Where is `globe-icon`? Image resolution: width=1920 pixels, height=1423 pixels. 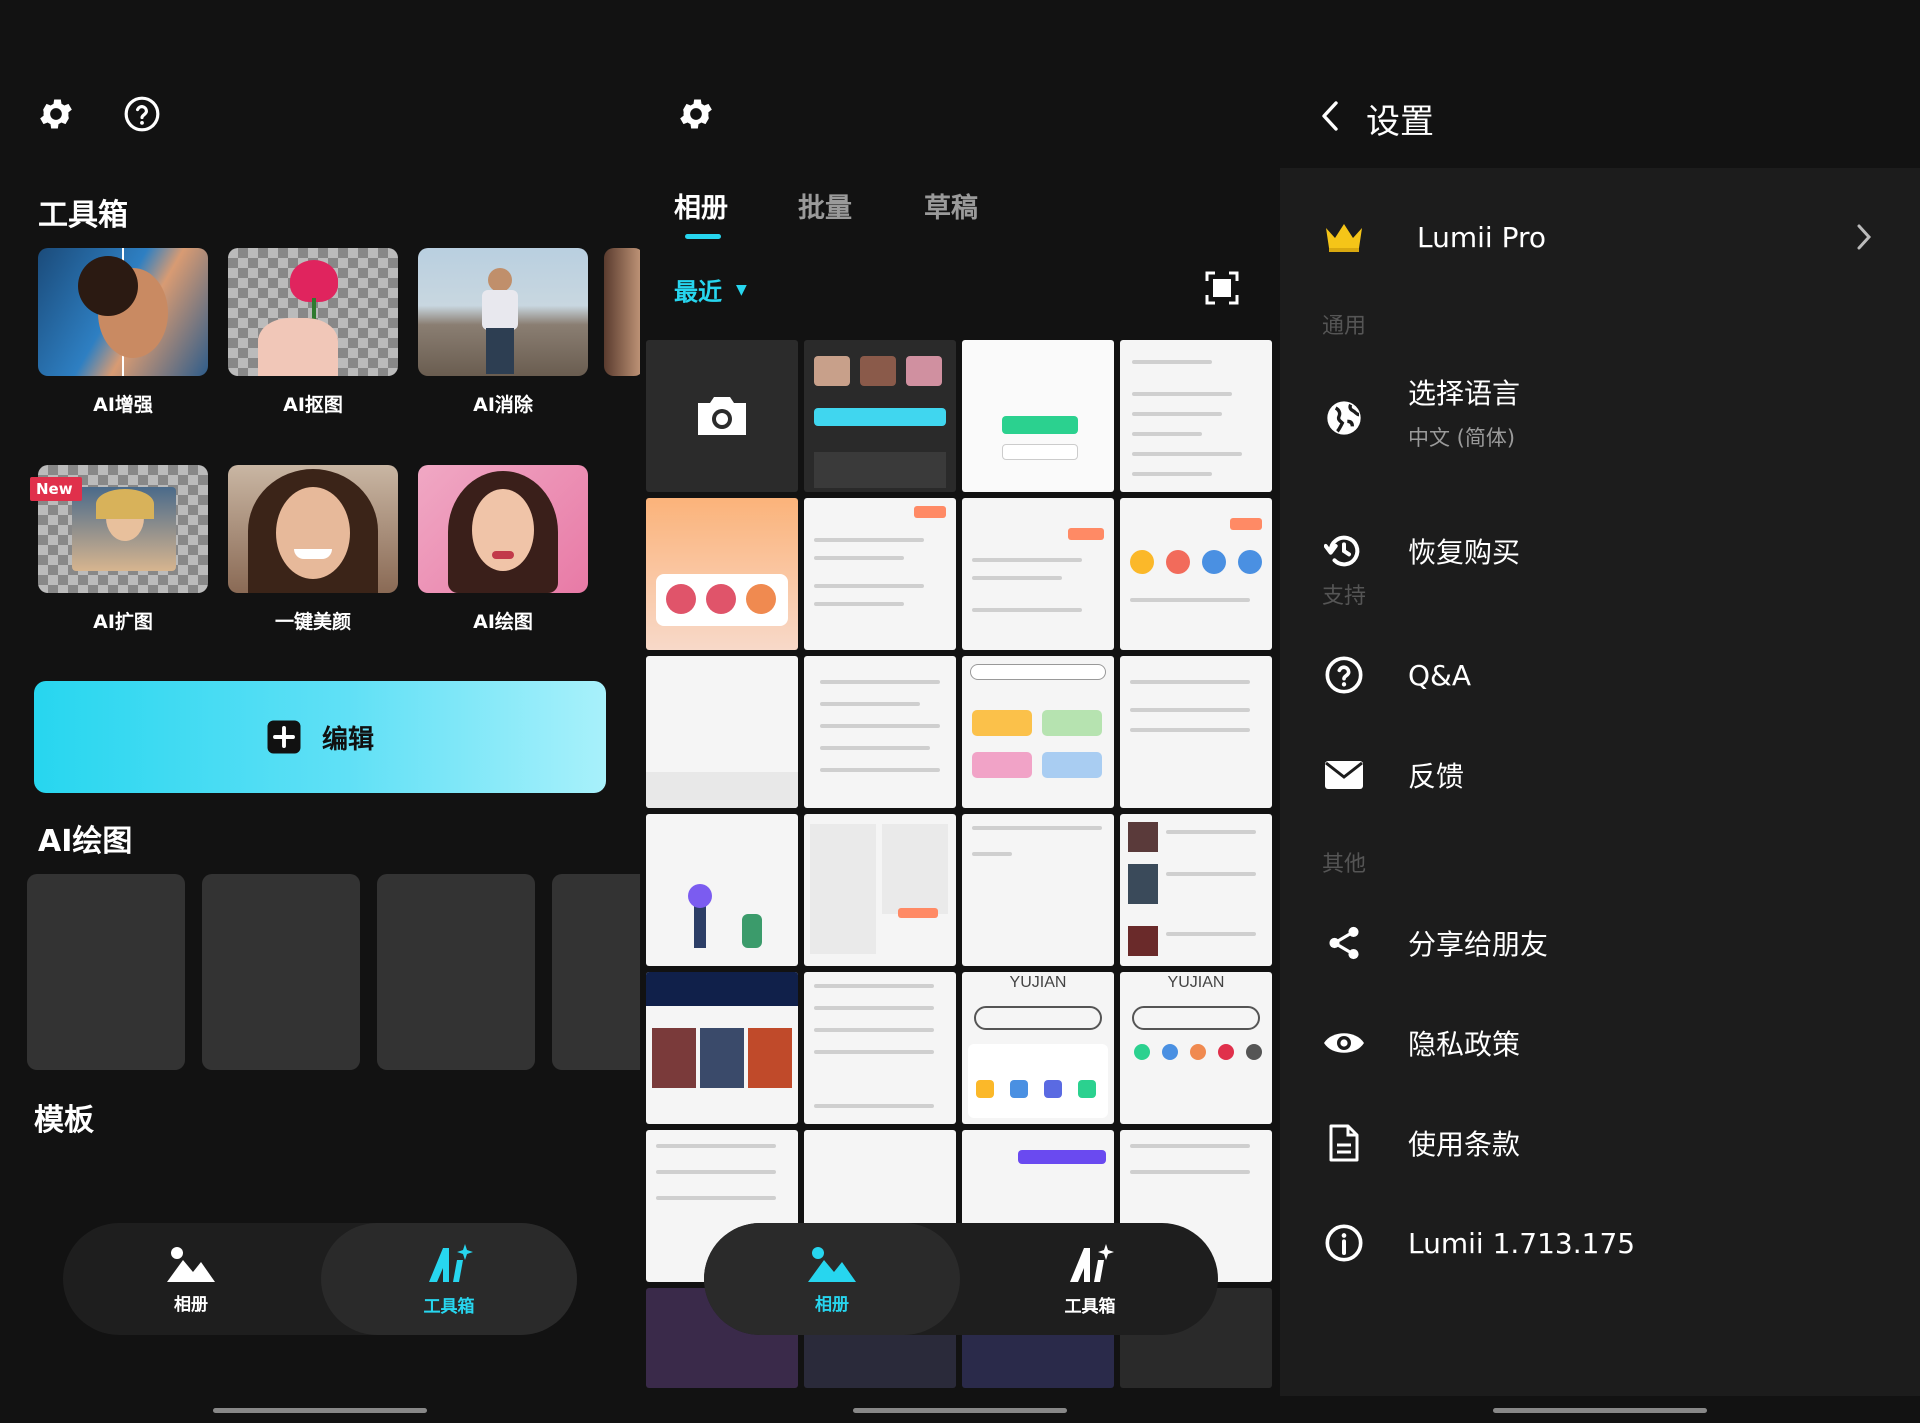
globe-icon is located at coordinates (1344, 418).